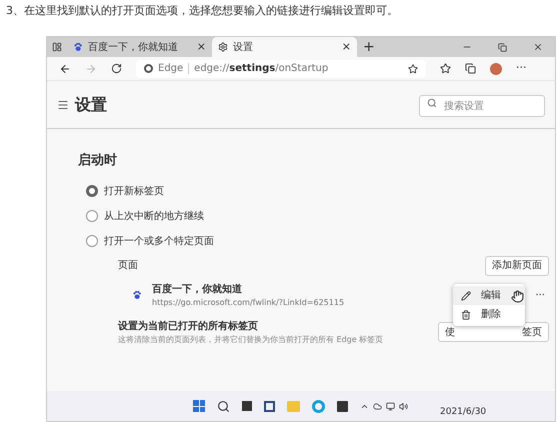  Describe the element at coordinates (482, 106) in the screenshot. I see `search-field: 搜索设置` at that location.